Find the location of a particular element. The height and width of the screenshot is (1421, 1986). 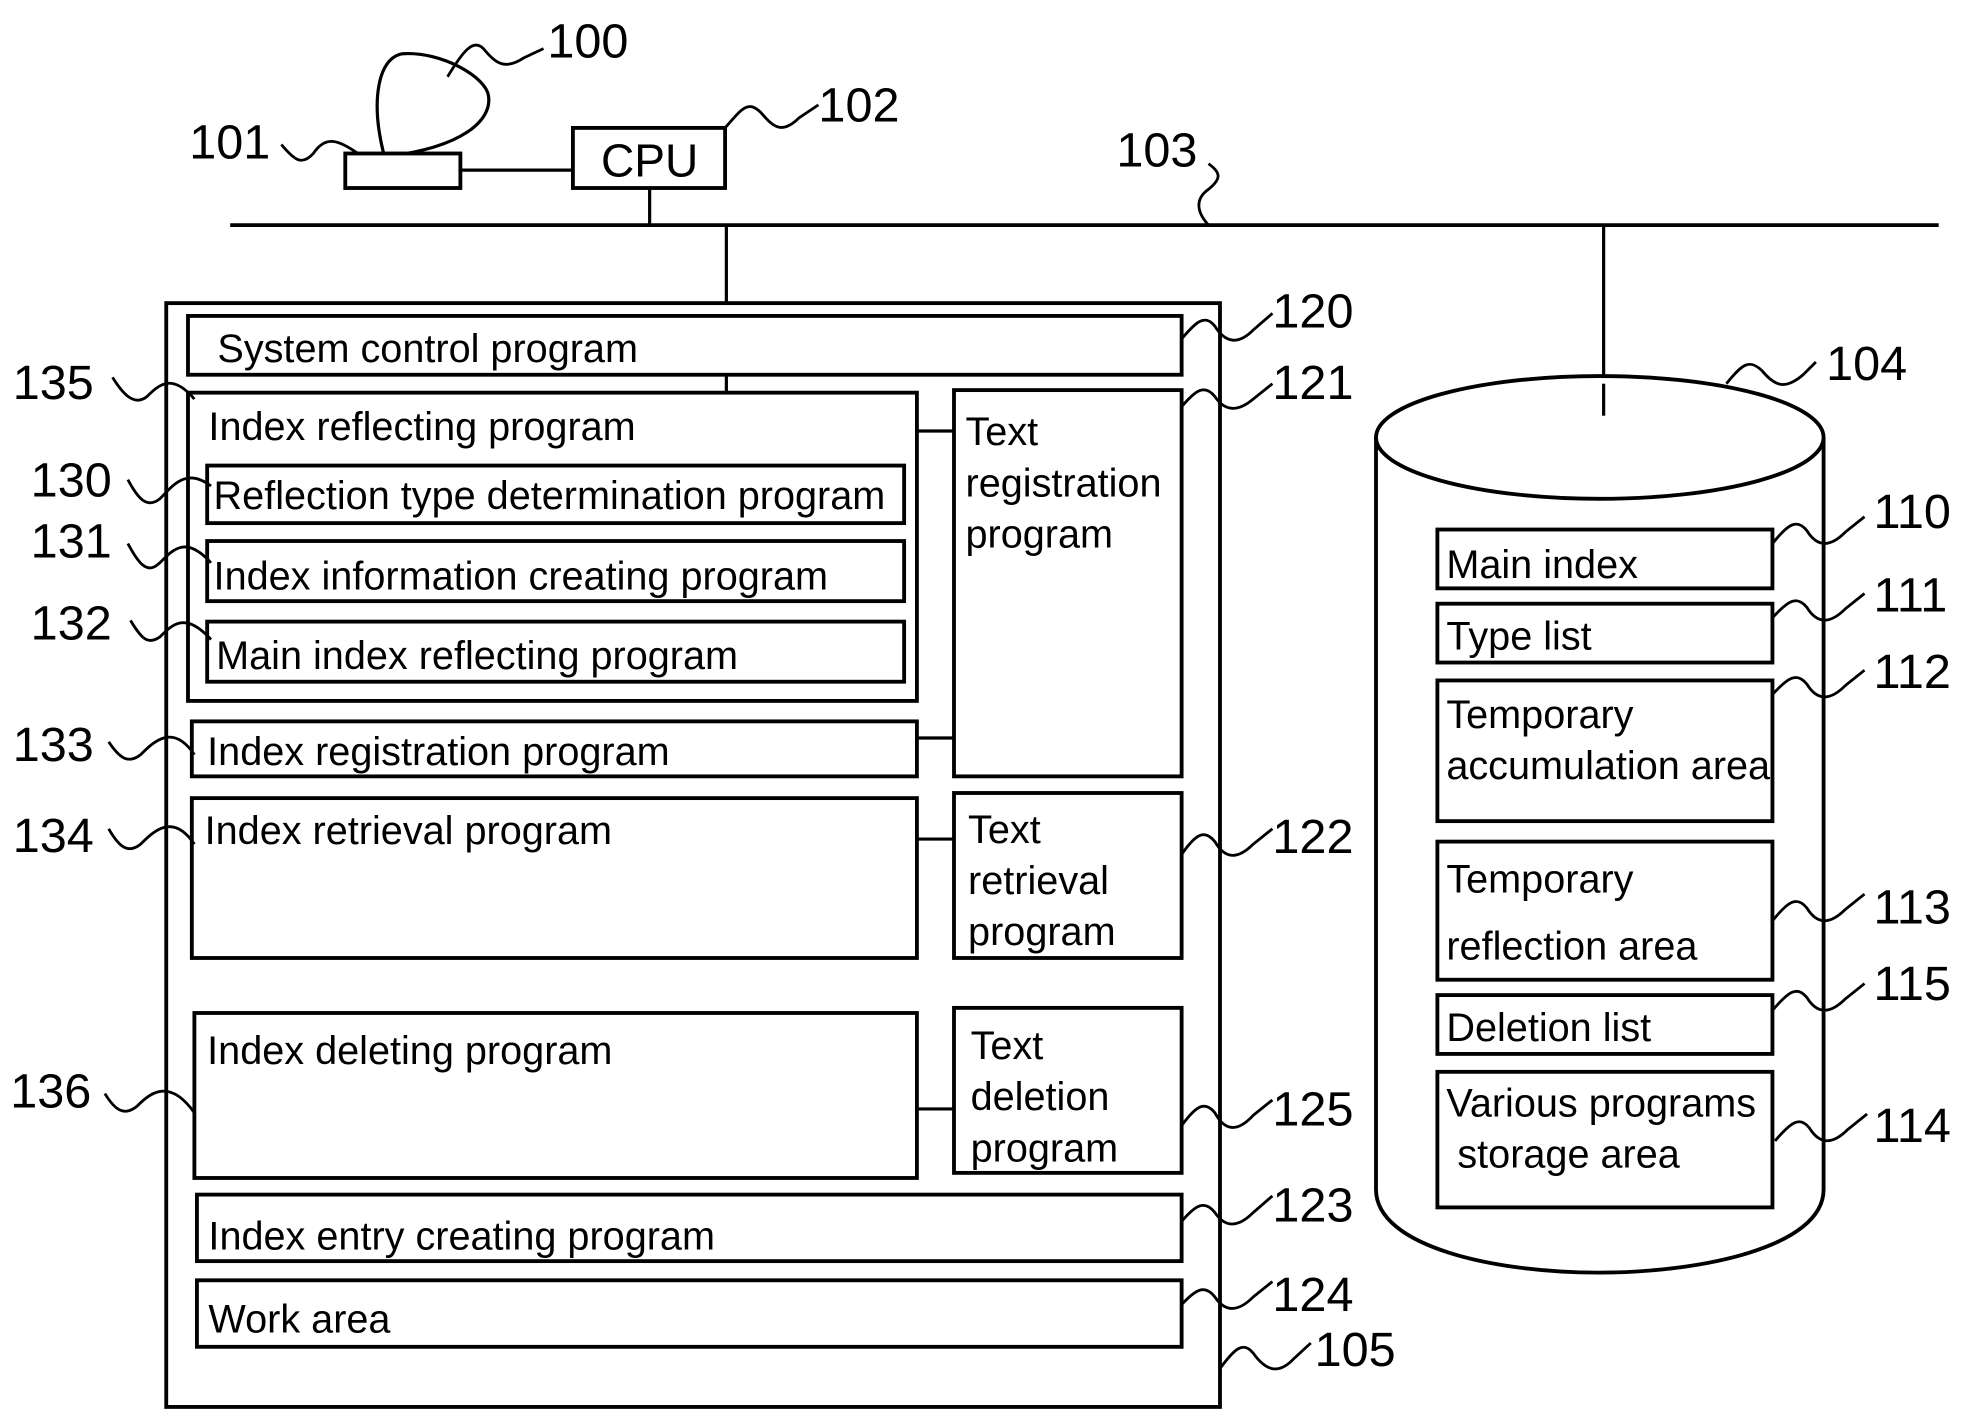

main-index-reflecting-program-label: Main index reflecting program is located at coordinates (477, 656).